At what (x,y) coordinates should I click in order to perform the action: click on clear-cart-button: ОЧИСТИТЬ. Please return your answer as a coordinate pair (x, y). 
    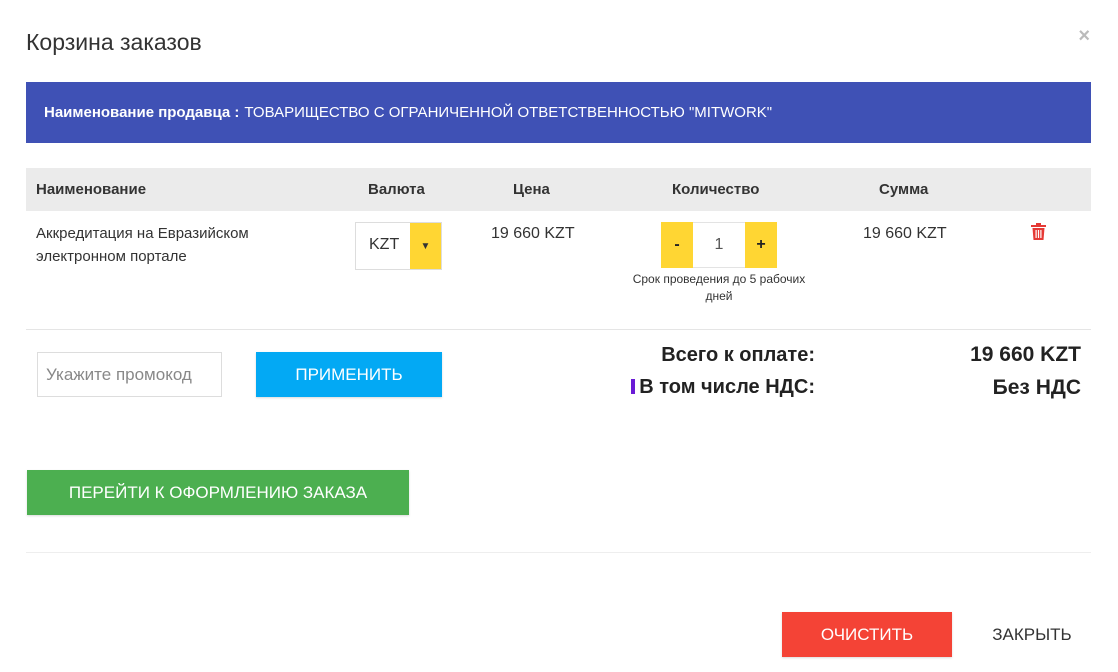
    Looking at the image, I should click on (867, 634).